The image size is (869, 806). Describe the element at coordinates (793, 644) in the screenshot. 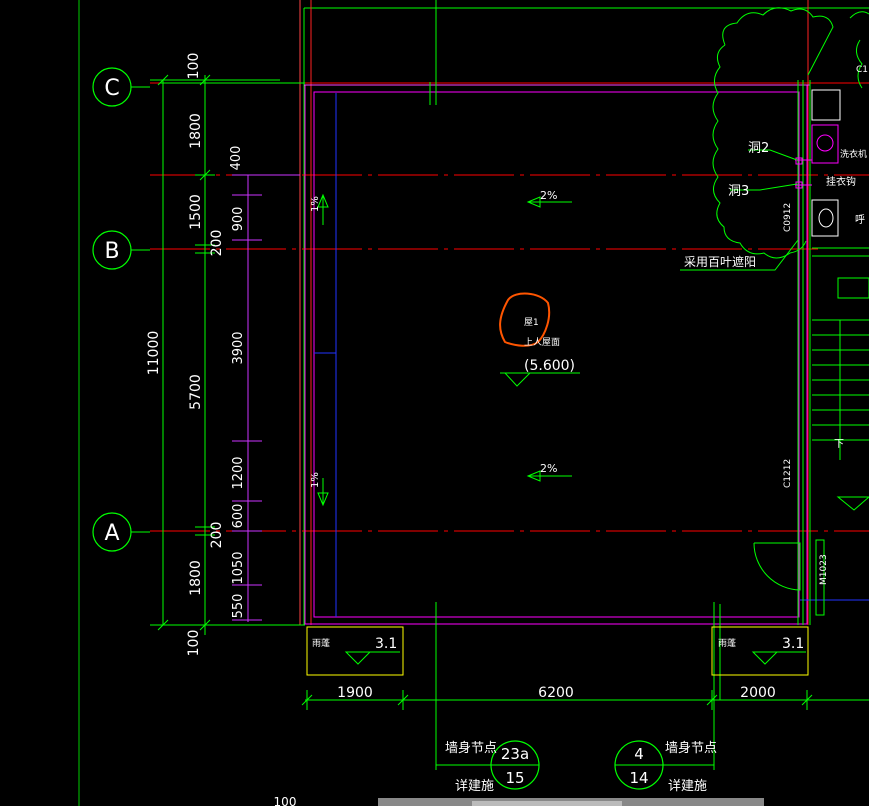

I see `canopy-right-elev: 3.1` at that location.